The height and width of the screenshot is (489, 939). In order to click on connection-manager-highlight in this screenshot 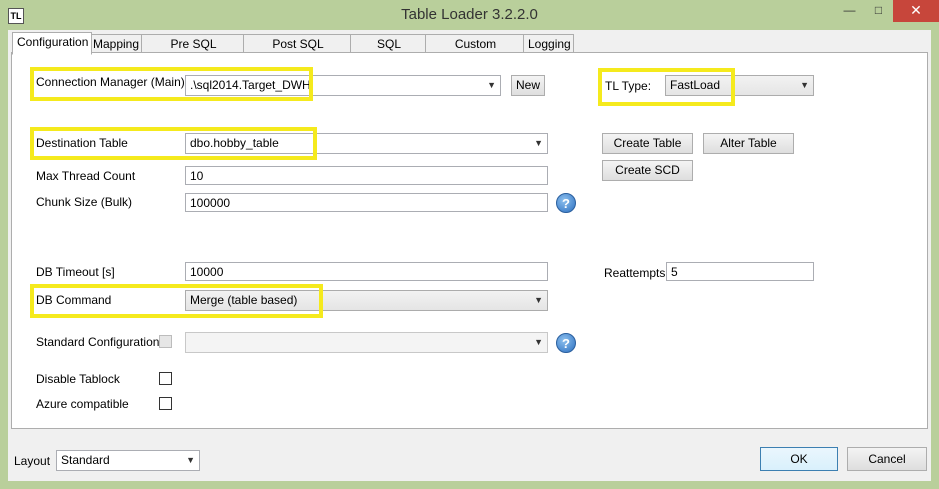, I will do `click(171, 84)`.